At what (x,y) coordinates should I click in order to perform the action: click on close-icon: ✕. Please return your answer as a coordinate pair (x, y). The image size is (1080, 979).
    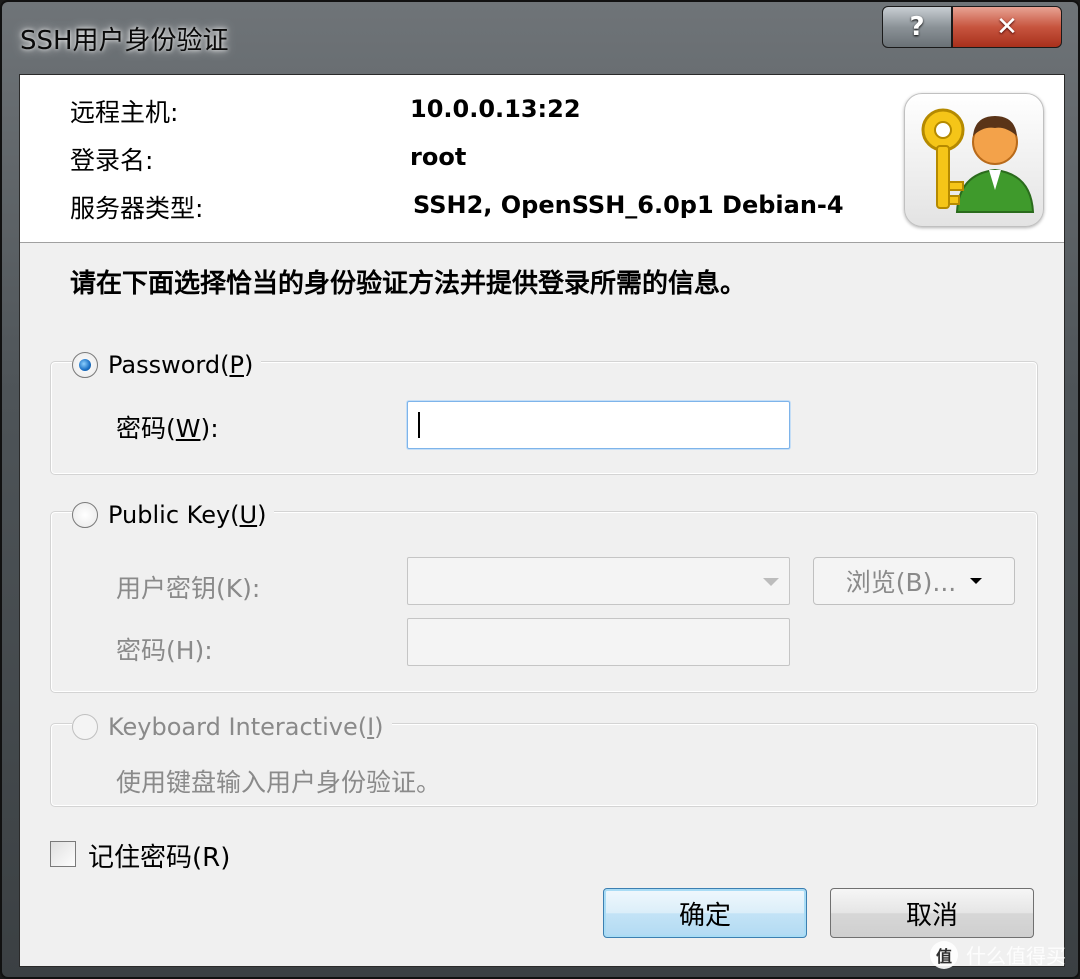
    Looking at the image, I should click on (1007, 27).